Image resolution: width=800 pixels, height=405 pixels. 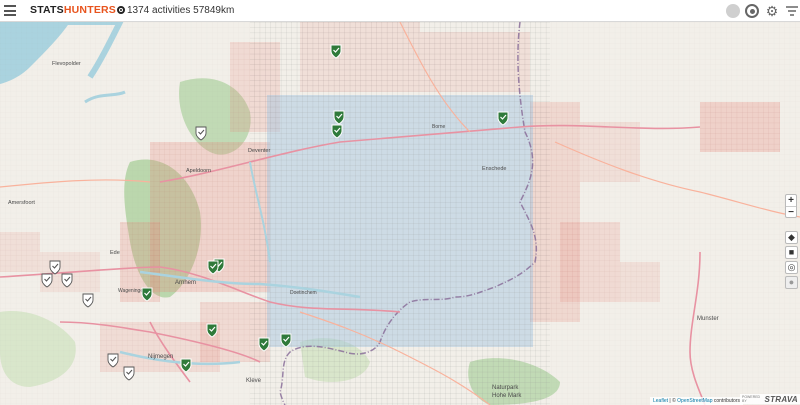 What do you see at coordinates (781, 399) in the screenshot?
I see `strava-logo: STRAVA` at bounding box center [781, 399].